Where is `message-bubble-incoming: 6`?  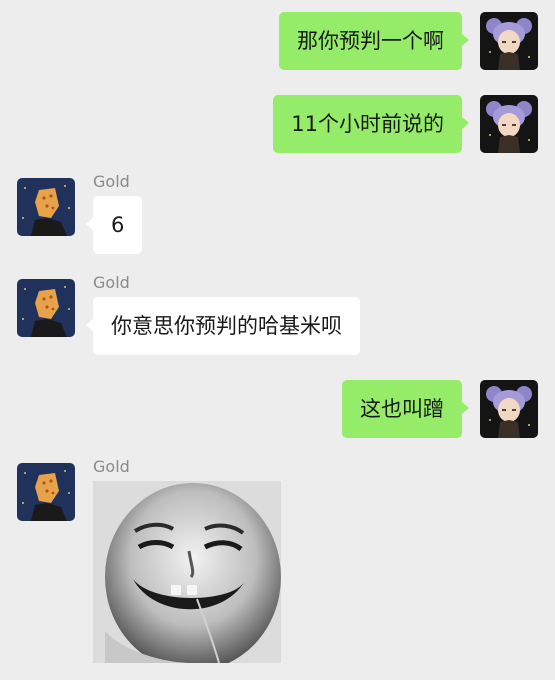
message-bubble-incoming: 6 is located at coordinates (114, 225).